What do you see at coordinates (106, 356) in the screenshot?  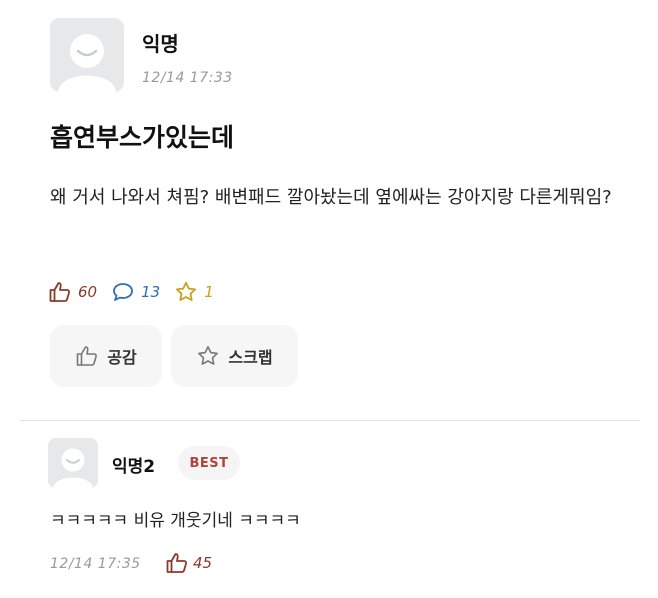 I see `like-button: 공감` at bounding box center [106, 356].